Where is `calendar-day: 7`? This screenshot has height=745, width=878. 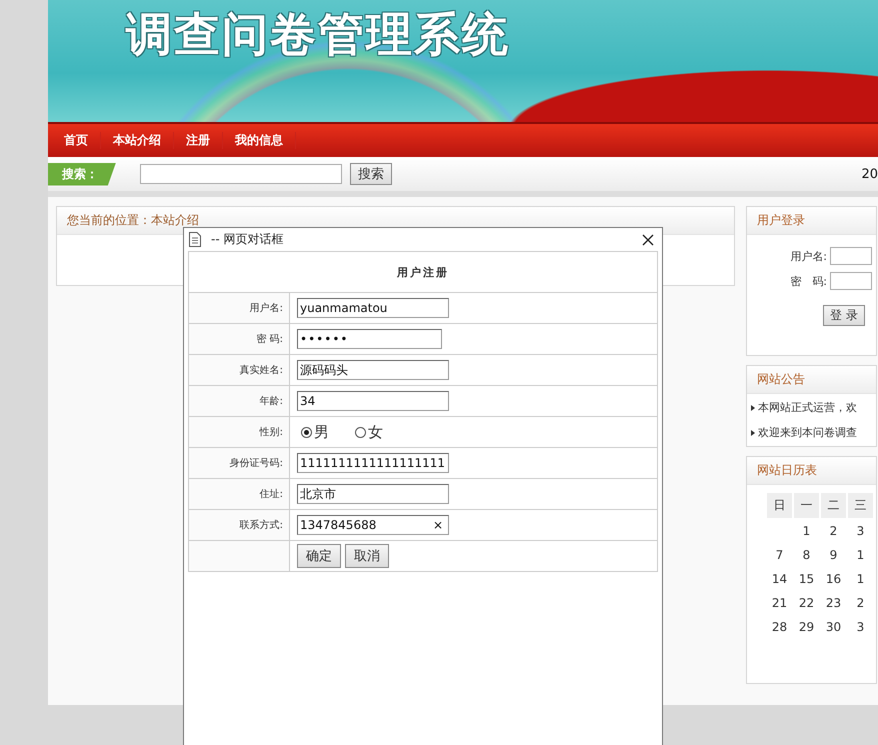 calendar-day: 7 is located at coordinates (779, 555).